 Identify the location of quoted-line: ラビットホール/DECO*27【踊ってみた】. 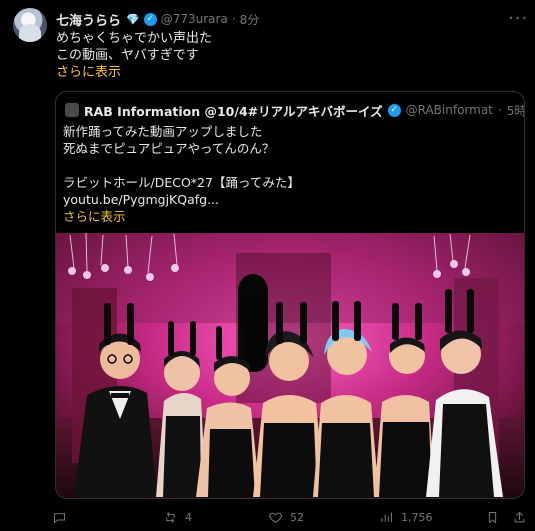
(181, 182).